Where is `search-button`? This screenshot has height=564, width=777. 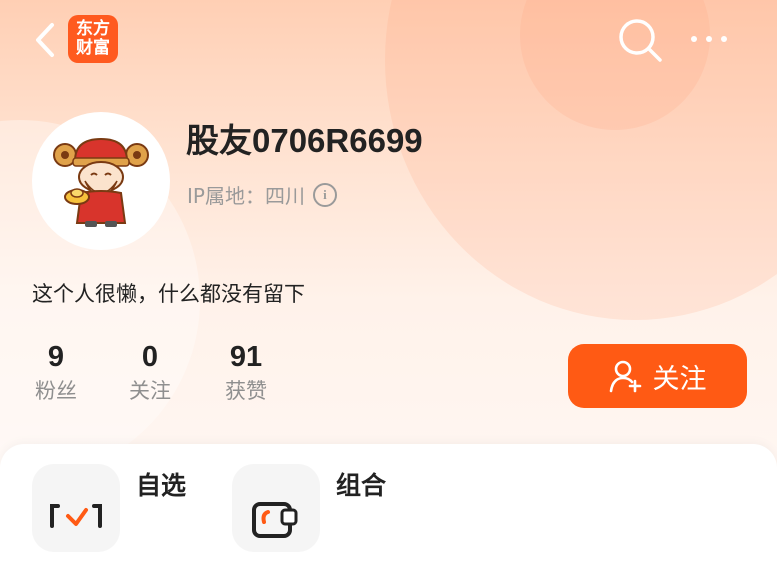 search-button is located at coordinates (640, 40).